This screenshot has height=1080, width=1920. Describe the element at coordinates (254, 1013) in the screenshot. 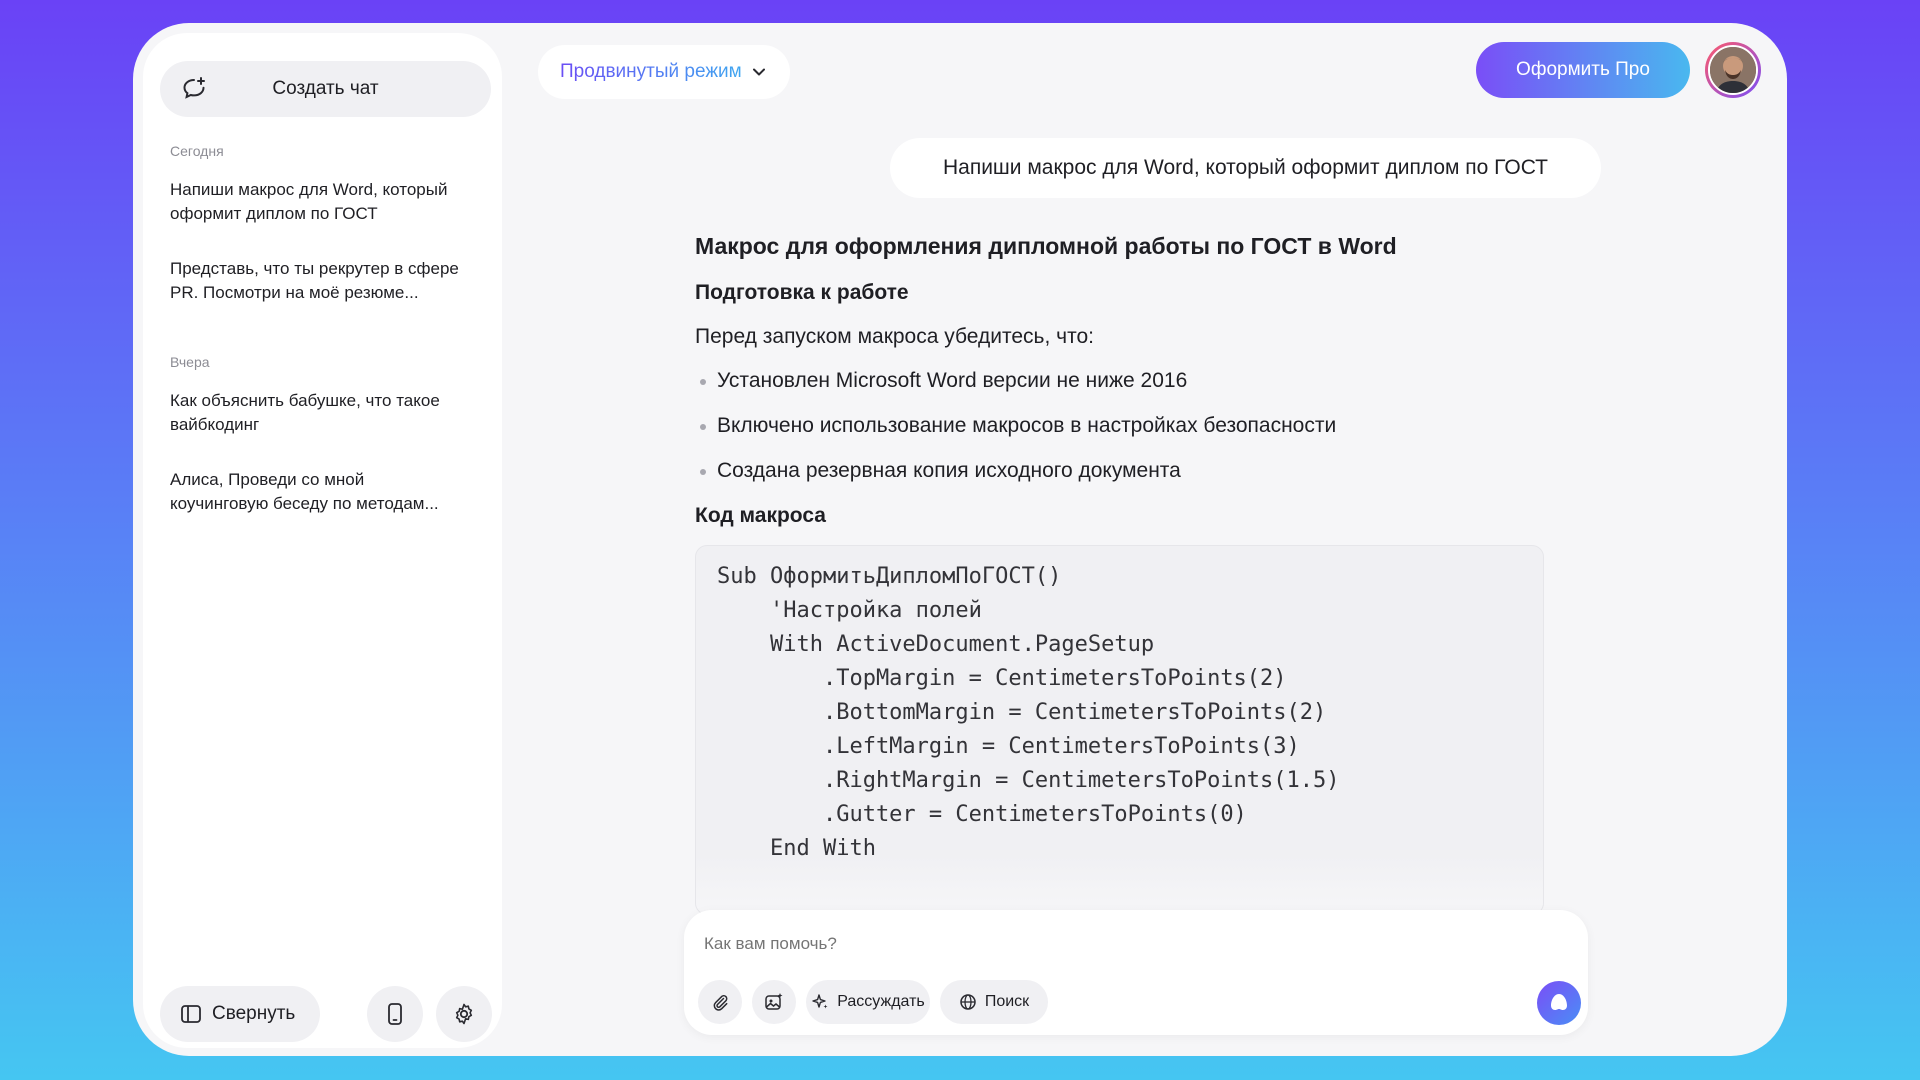

I see `collapse-label: Свернуть` at that location.